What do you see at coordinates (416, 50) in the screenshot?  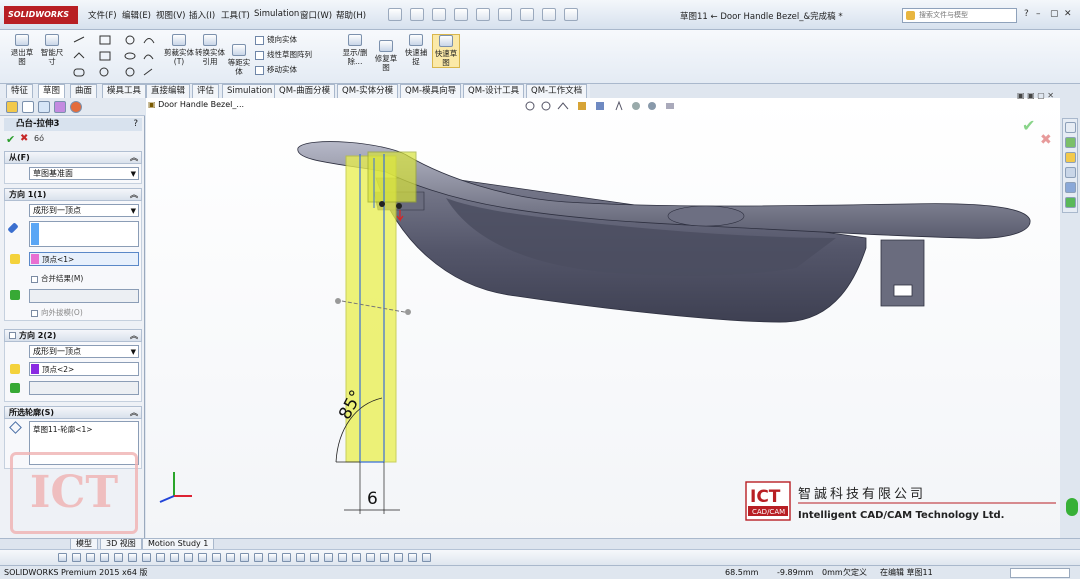 I see `quick-snaps-button: 快速捕捉` at bounding box center [416, 50].